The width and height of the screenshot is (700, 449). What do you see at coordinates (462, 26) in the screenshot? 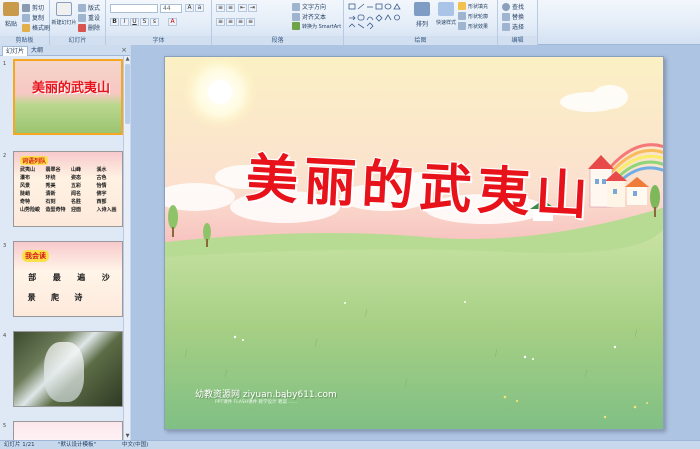
I see `effects-icon` at bounding box center [462, 26].